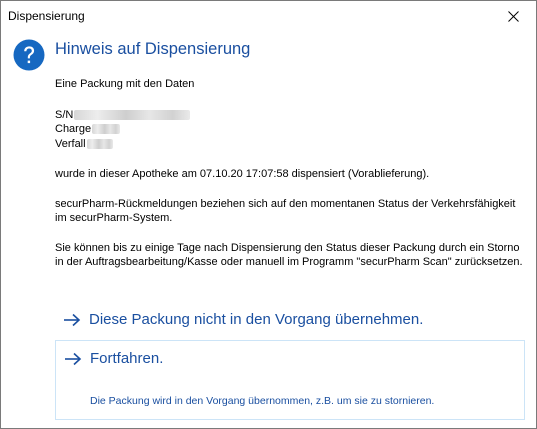 This screenshot has height=429, width=537. What do you see at coordinates (290, 115) in the screenshot?
I see `serial-number-row: S/N` at bounding box center [290, 115].